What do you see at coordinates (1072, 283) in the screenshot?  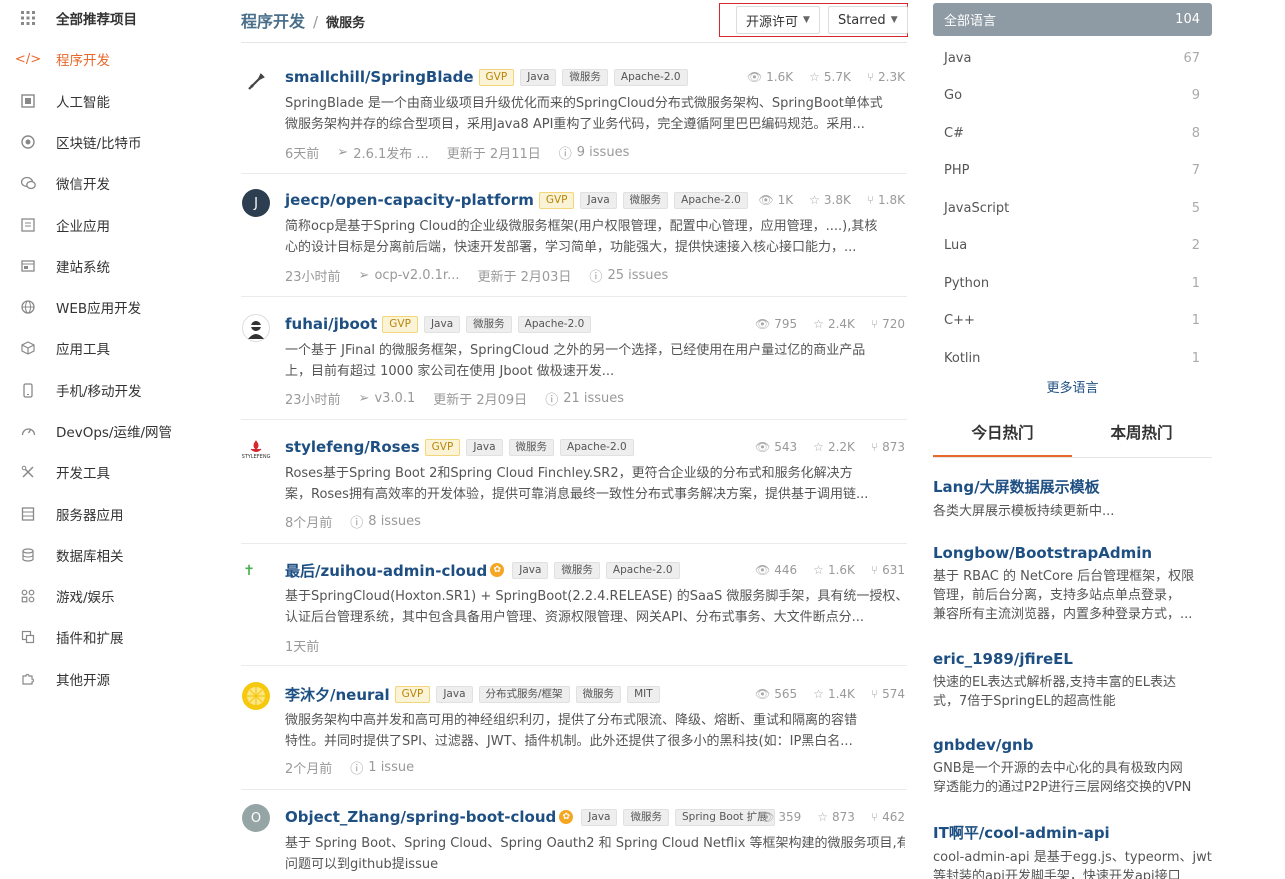 I see `language-filter-item: Python 1` at bounding box center [1072, 283].